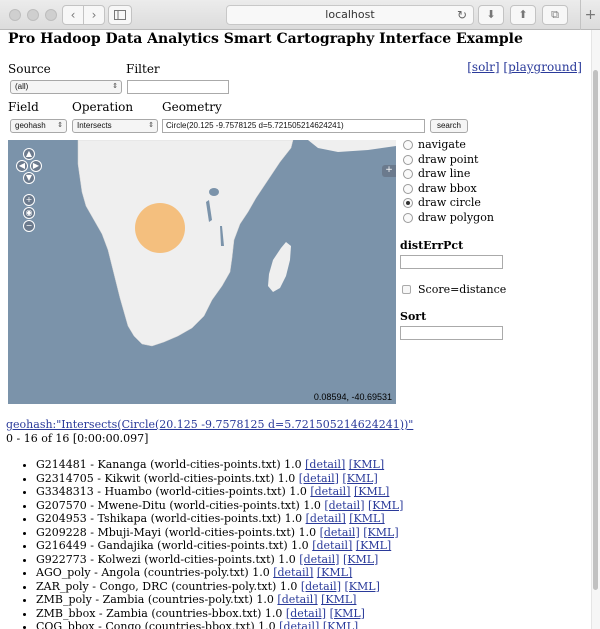  I want to click on sort-input, so click(451, 333).